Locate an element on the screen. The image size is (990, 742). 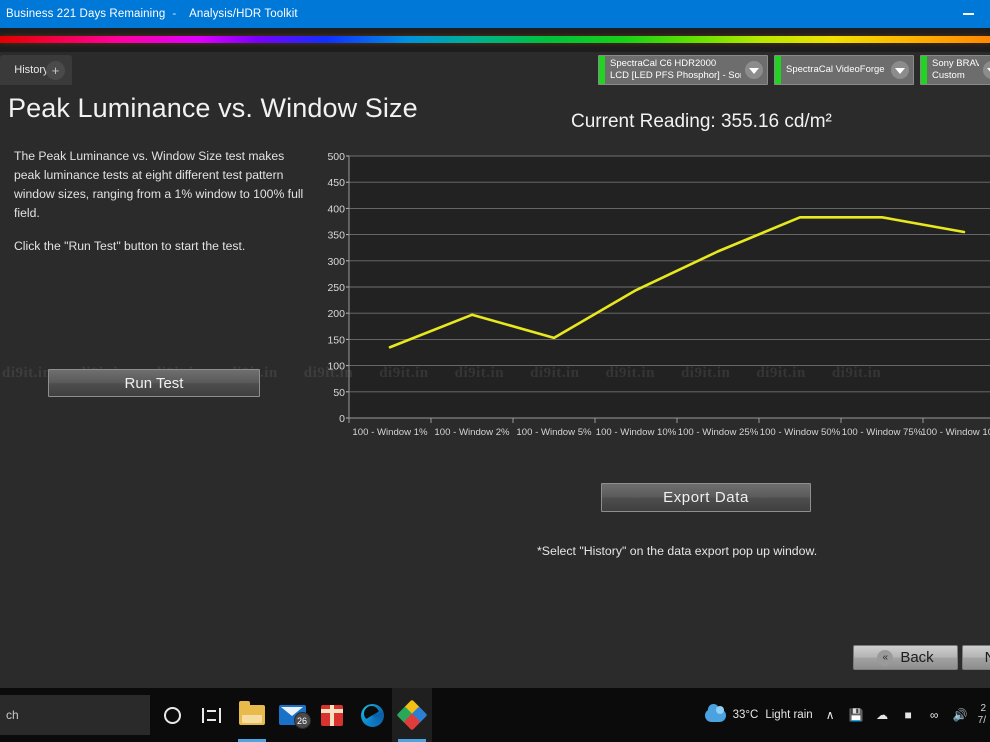
mail-icon: 26 is located at coordinates (294, 717).